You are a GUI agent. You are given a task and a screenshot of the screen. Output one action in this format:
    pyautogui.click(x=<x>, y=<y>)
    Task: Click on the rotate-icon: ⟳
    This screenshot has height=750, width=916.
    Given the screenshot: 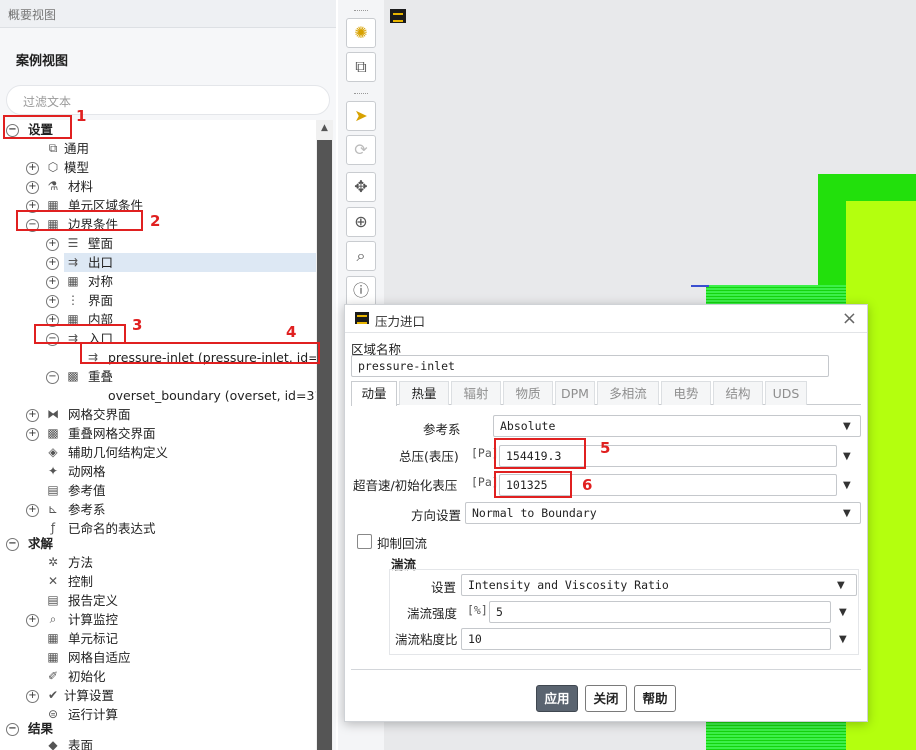 What is the action you would take?
    pyautogui.click(x=361, y=150)
    